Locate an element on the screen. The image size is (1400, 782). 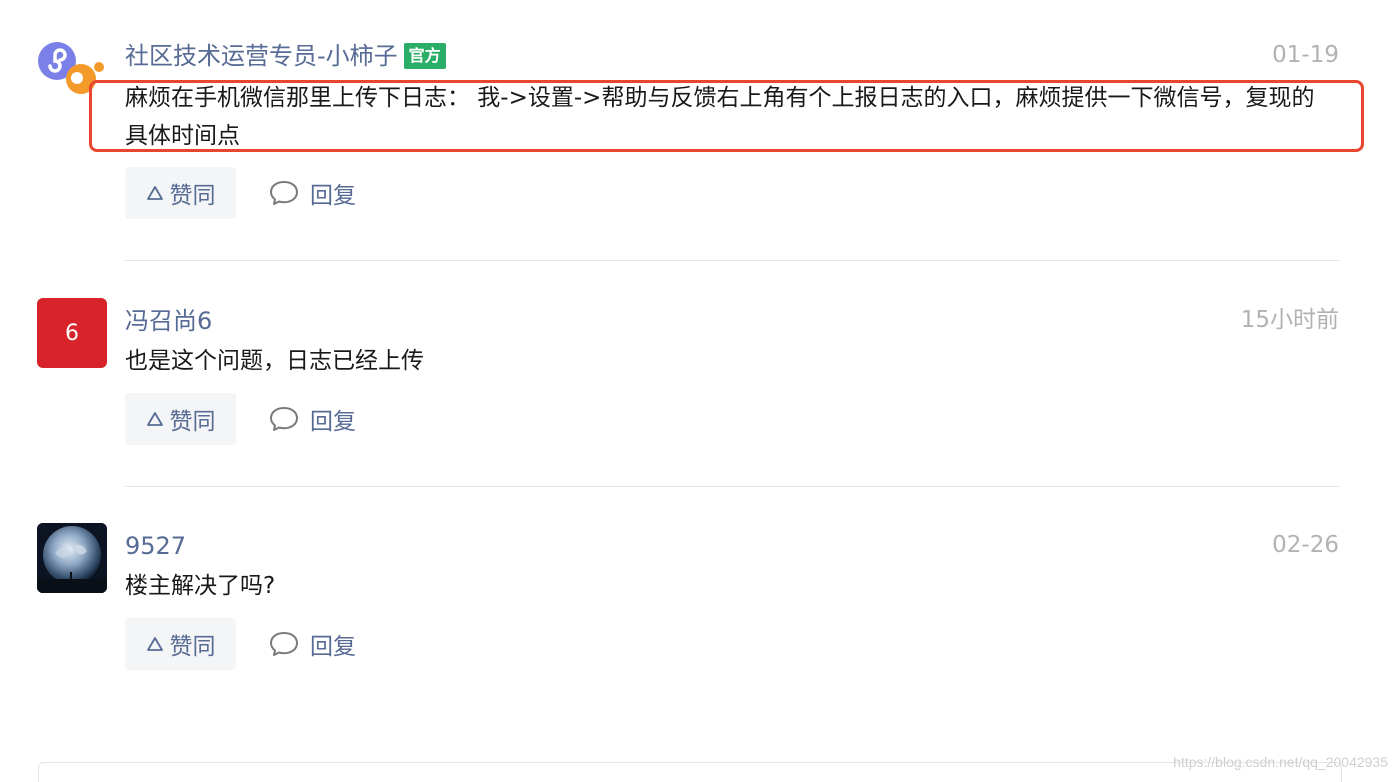
comment-time: 02-26 is located at coordinates (1305, 545).